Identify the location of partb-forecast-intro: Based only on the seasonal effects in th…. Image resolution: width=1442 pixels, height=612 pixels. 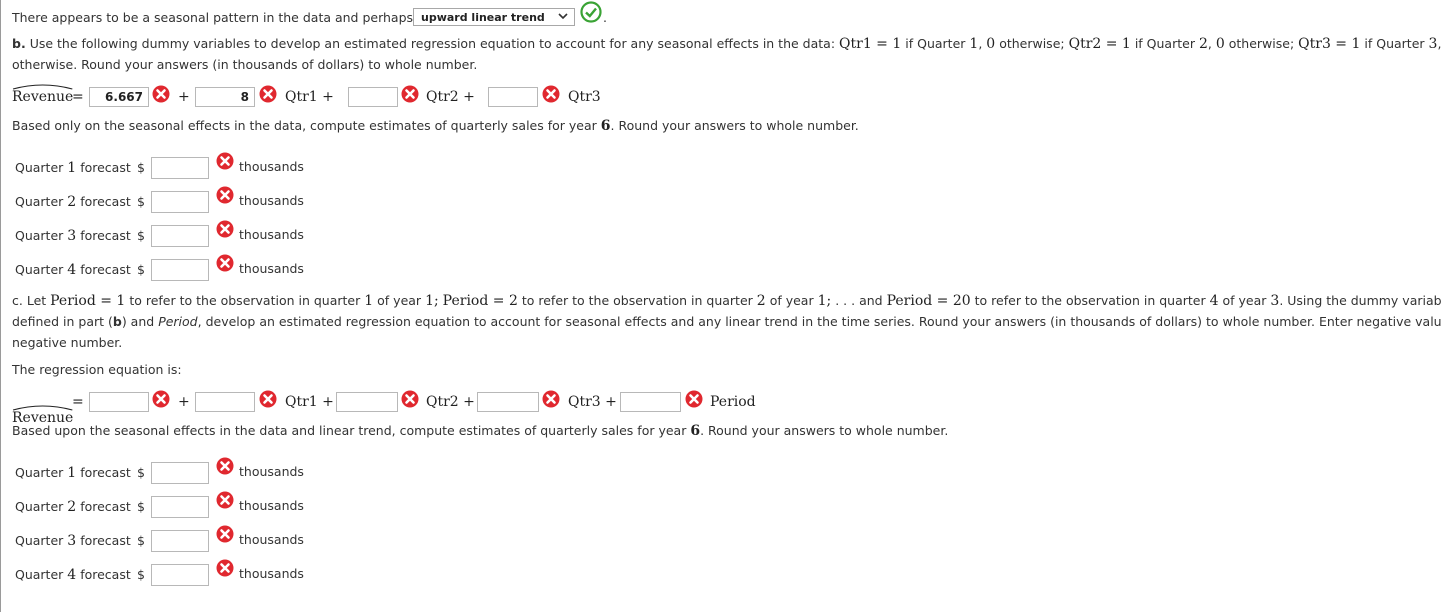
(435, 126).